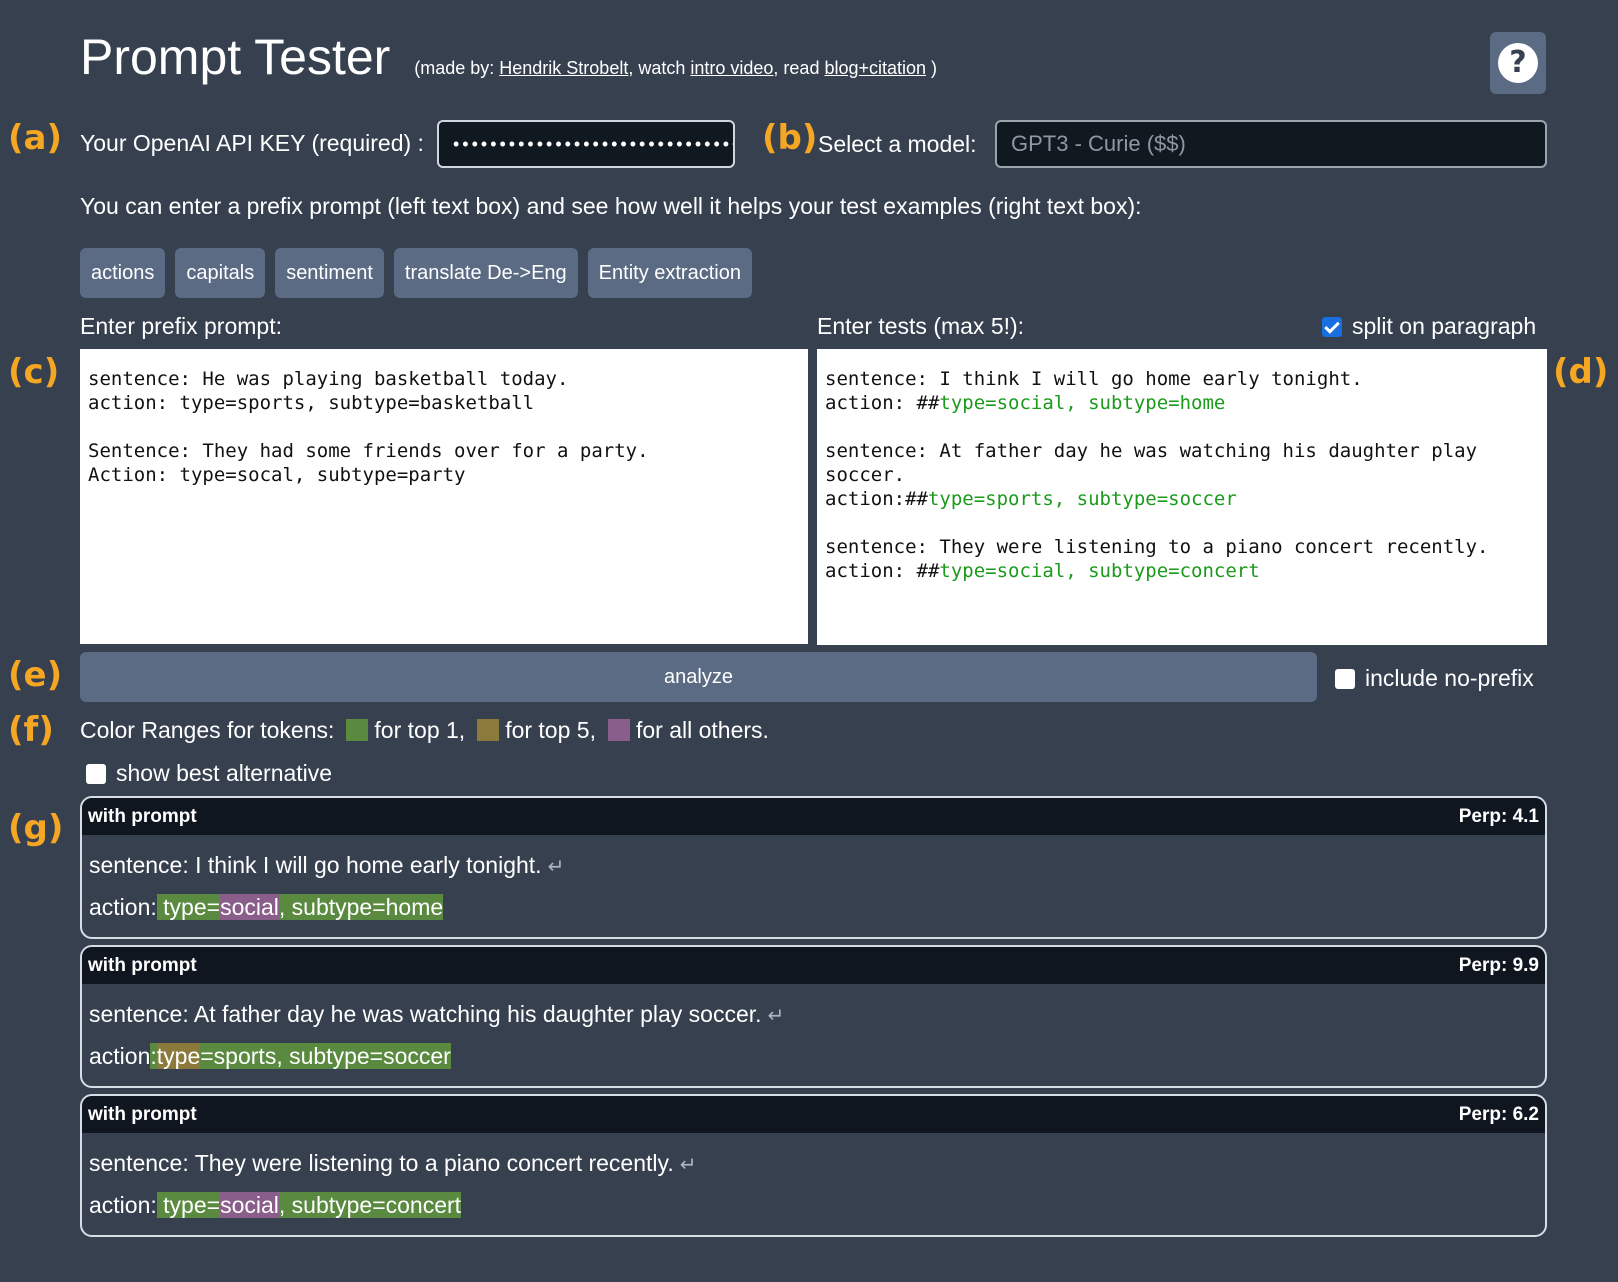  I want to click on best-alternative-option: show best alternative, so click(209, 773).